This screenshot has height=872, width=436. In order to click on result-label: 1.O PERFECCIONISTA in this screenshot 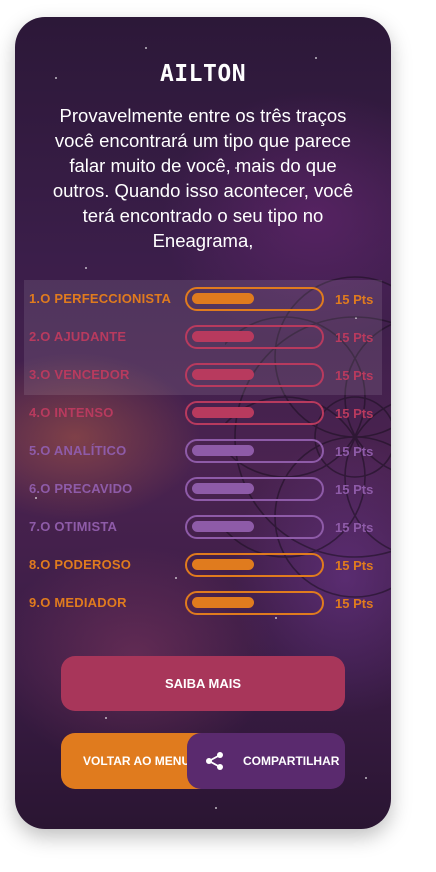, I will do `click(100, 298)`.